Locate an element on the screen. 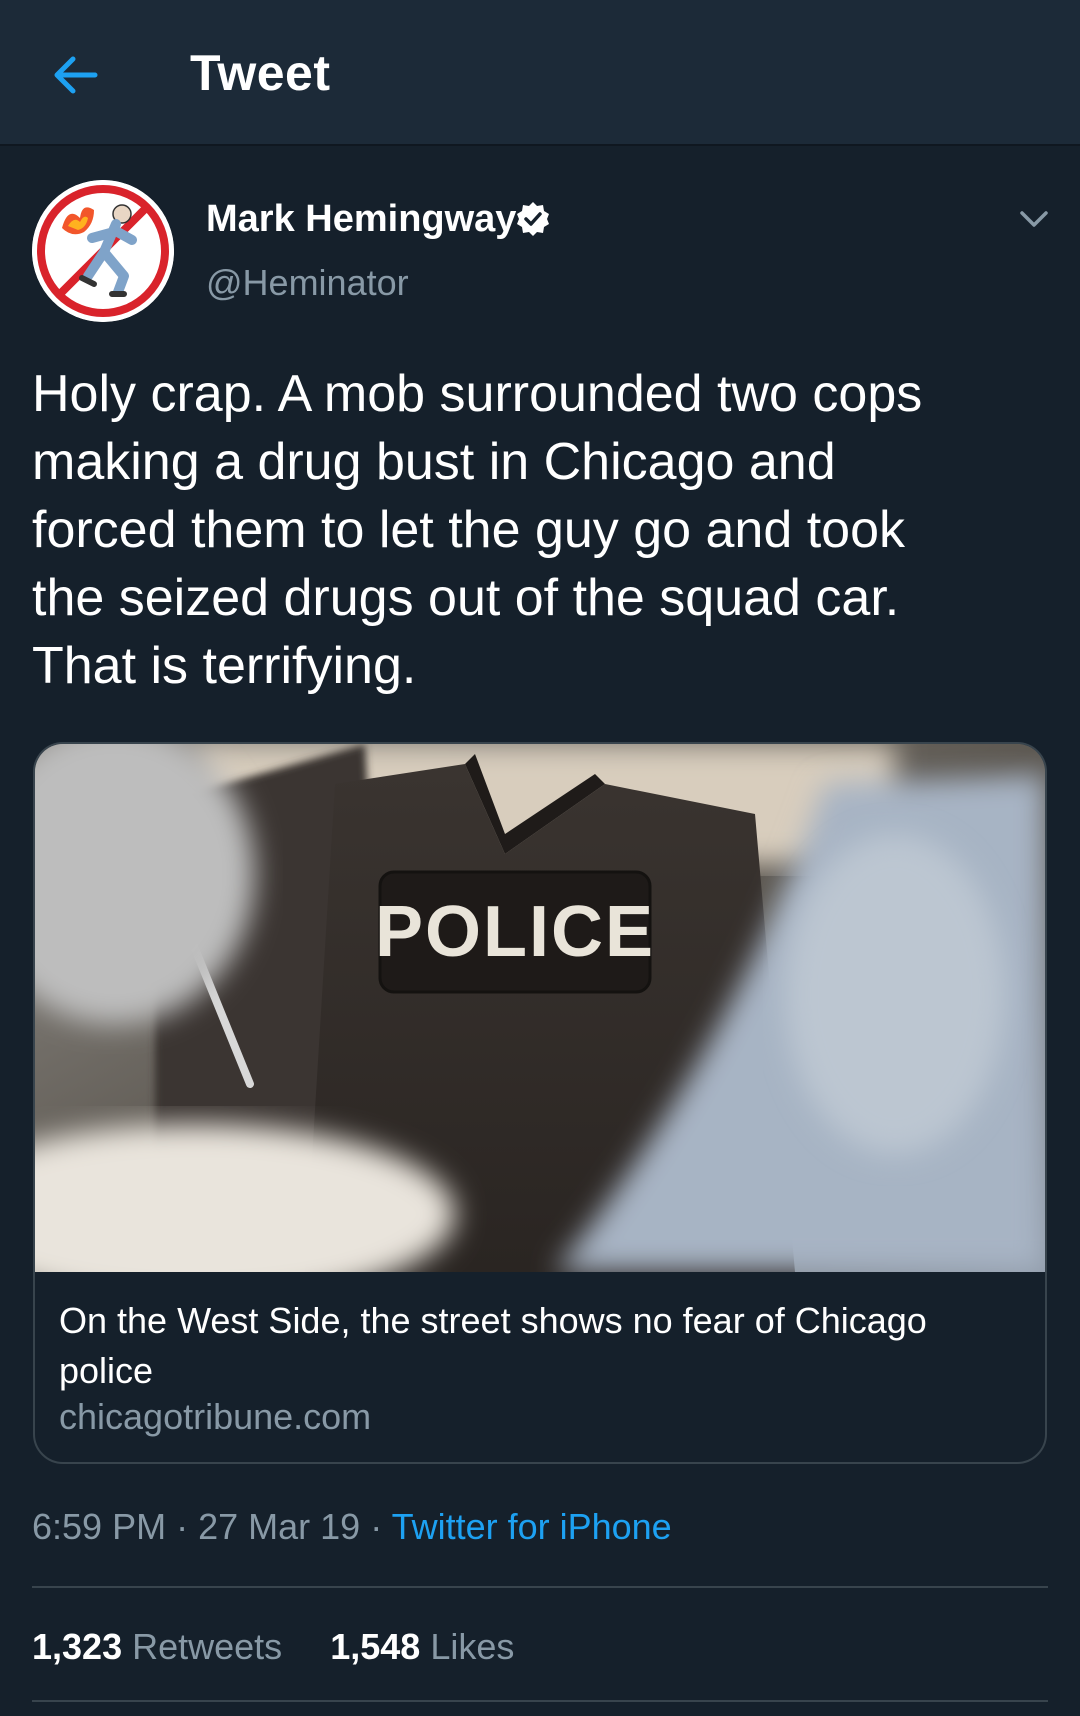  tweet-date: 27 Mar 19 is located at coordinates (279, 1526).